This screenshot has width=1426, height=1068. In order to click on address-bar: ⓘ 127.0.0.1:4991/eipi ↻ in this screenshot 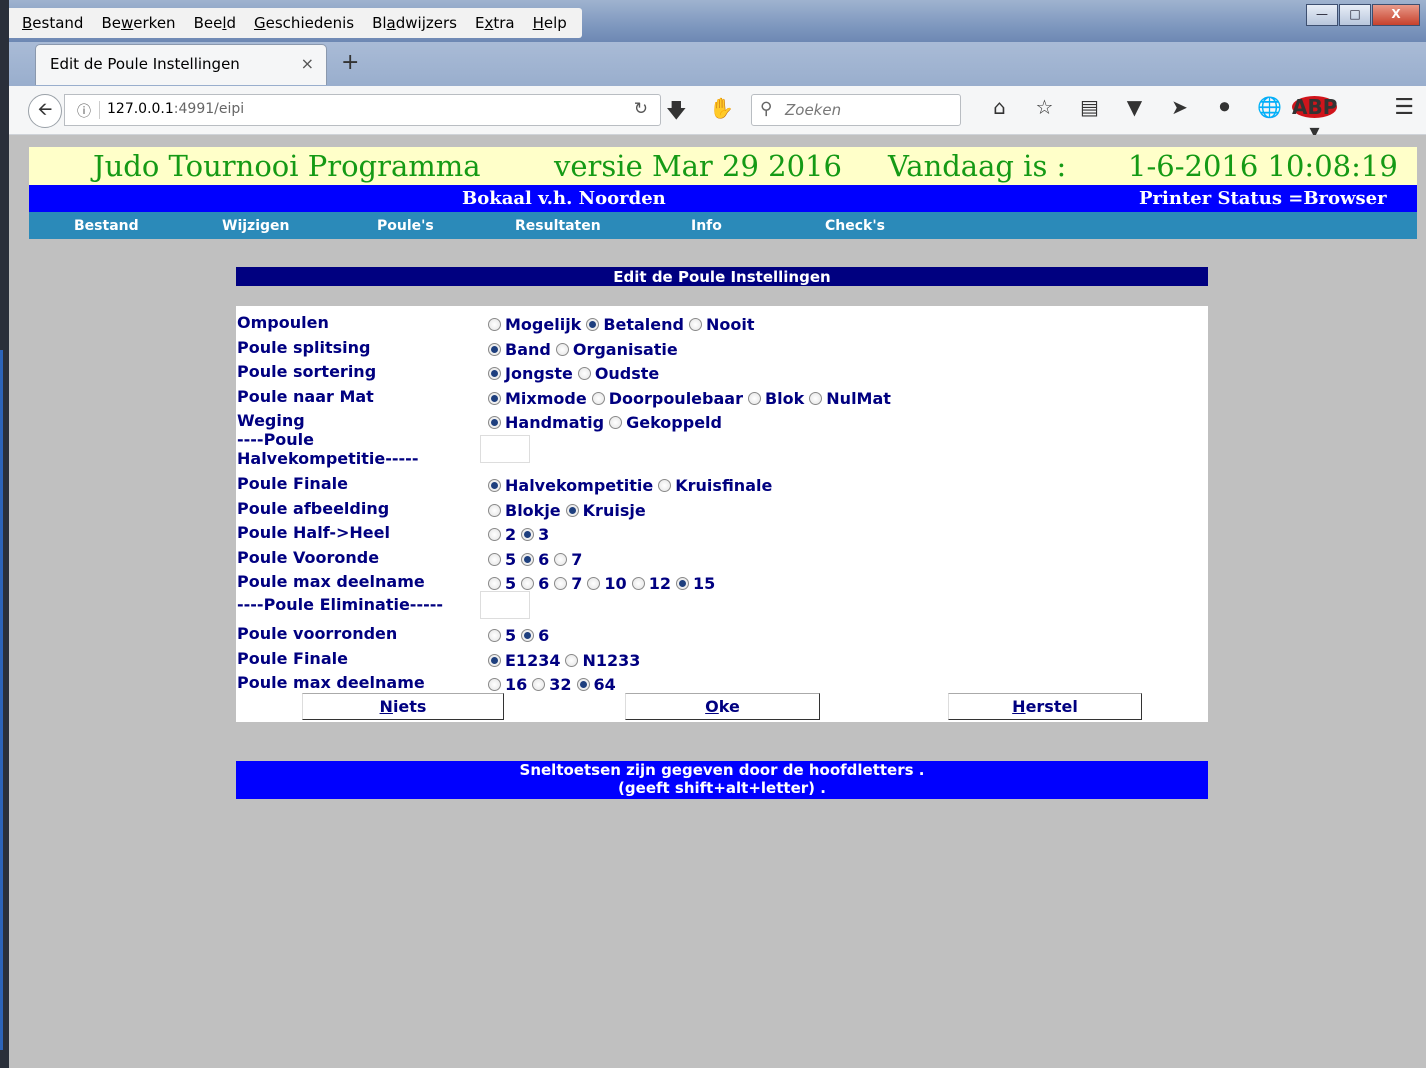, I will do `click(362, 110)`.